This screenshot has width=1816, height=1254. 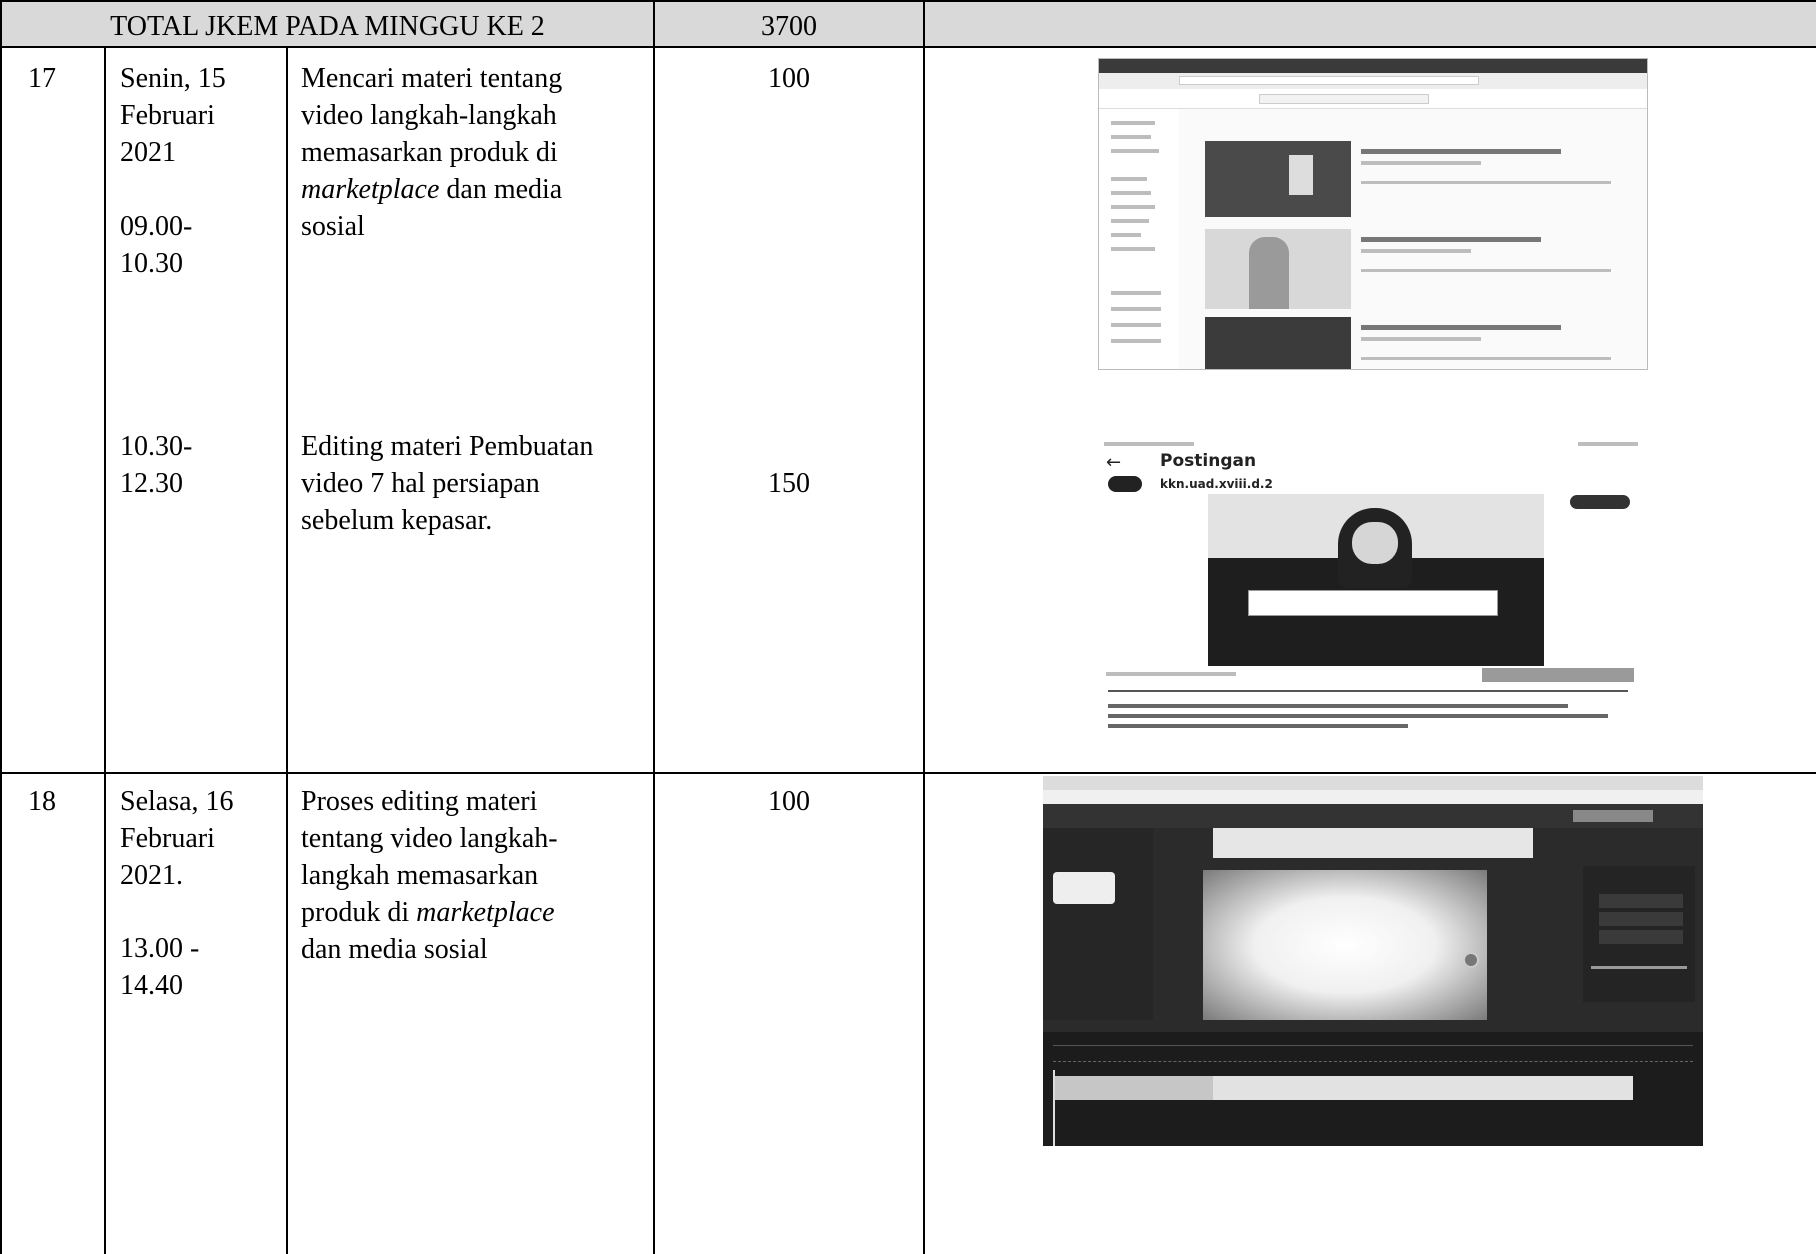 What do you see at coordinates (160, 967) in the screenshot?
I see `row-time: 13.00 - 14.40` at bounding box center [160, 967].